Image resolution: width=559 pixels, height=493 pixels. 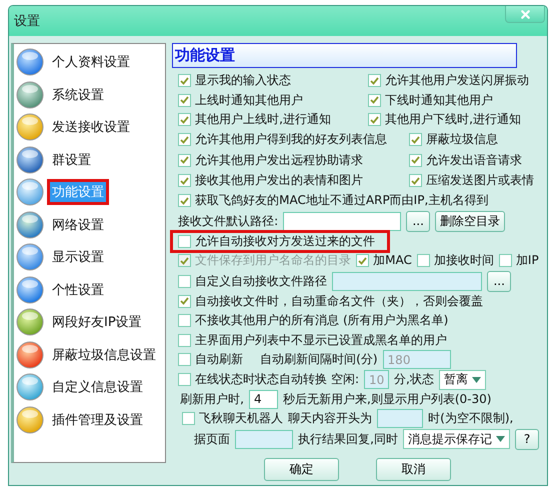 What do you see at coordinates (271, 81) in the screenshot?
I see `checkbox: 显示我的输入状态` at bounding box center [271, 81].